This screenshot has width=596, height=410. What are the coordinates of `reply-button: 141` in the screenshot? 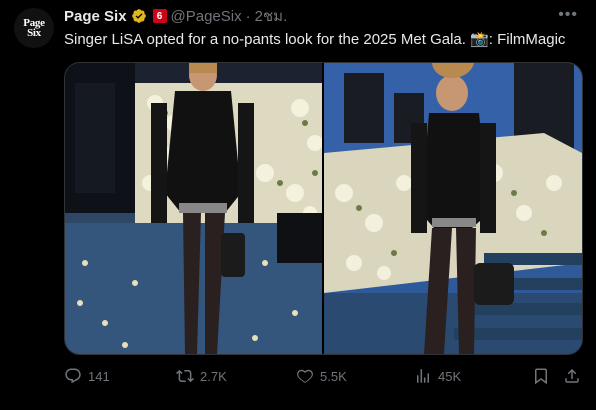 It's located at (87, 376).